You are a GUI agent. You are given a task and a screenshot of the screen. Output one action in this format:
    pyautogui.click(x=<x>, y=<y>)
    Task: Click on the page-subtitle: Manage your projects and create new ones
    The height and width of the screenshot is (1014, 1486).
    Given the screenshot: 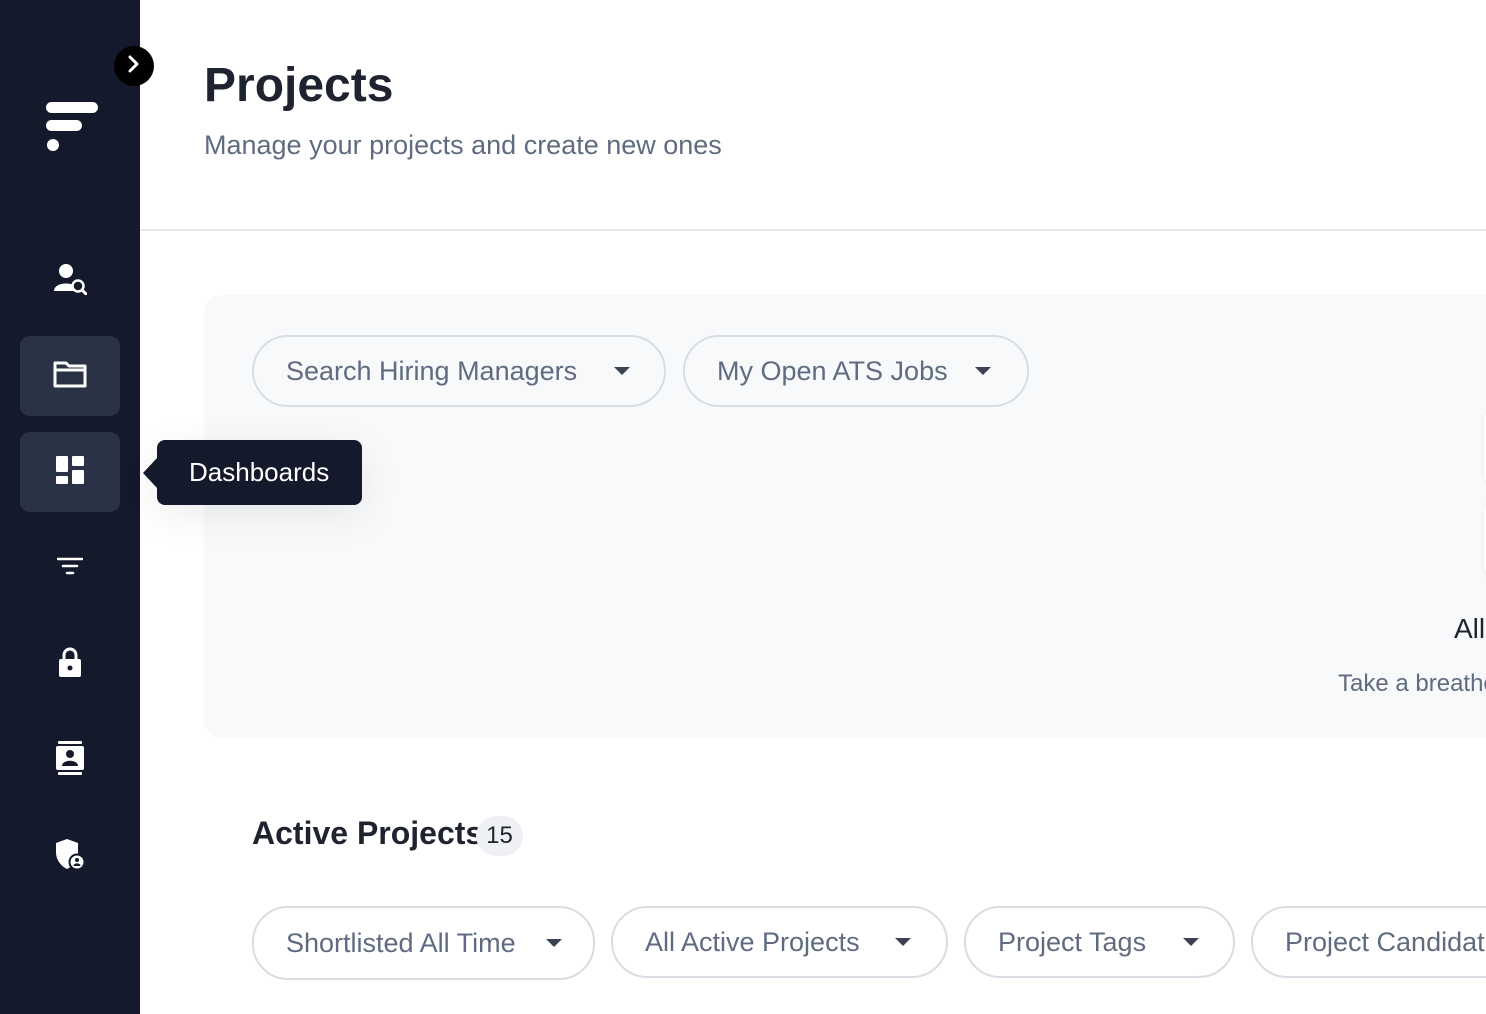 What is the action you would take?
    pyautogui.click(x=463, y=145)
    